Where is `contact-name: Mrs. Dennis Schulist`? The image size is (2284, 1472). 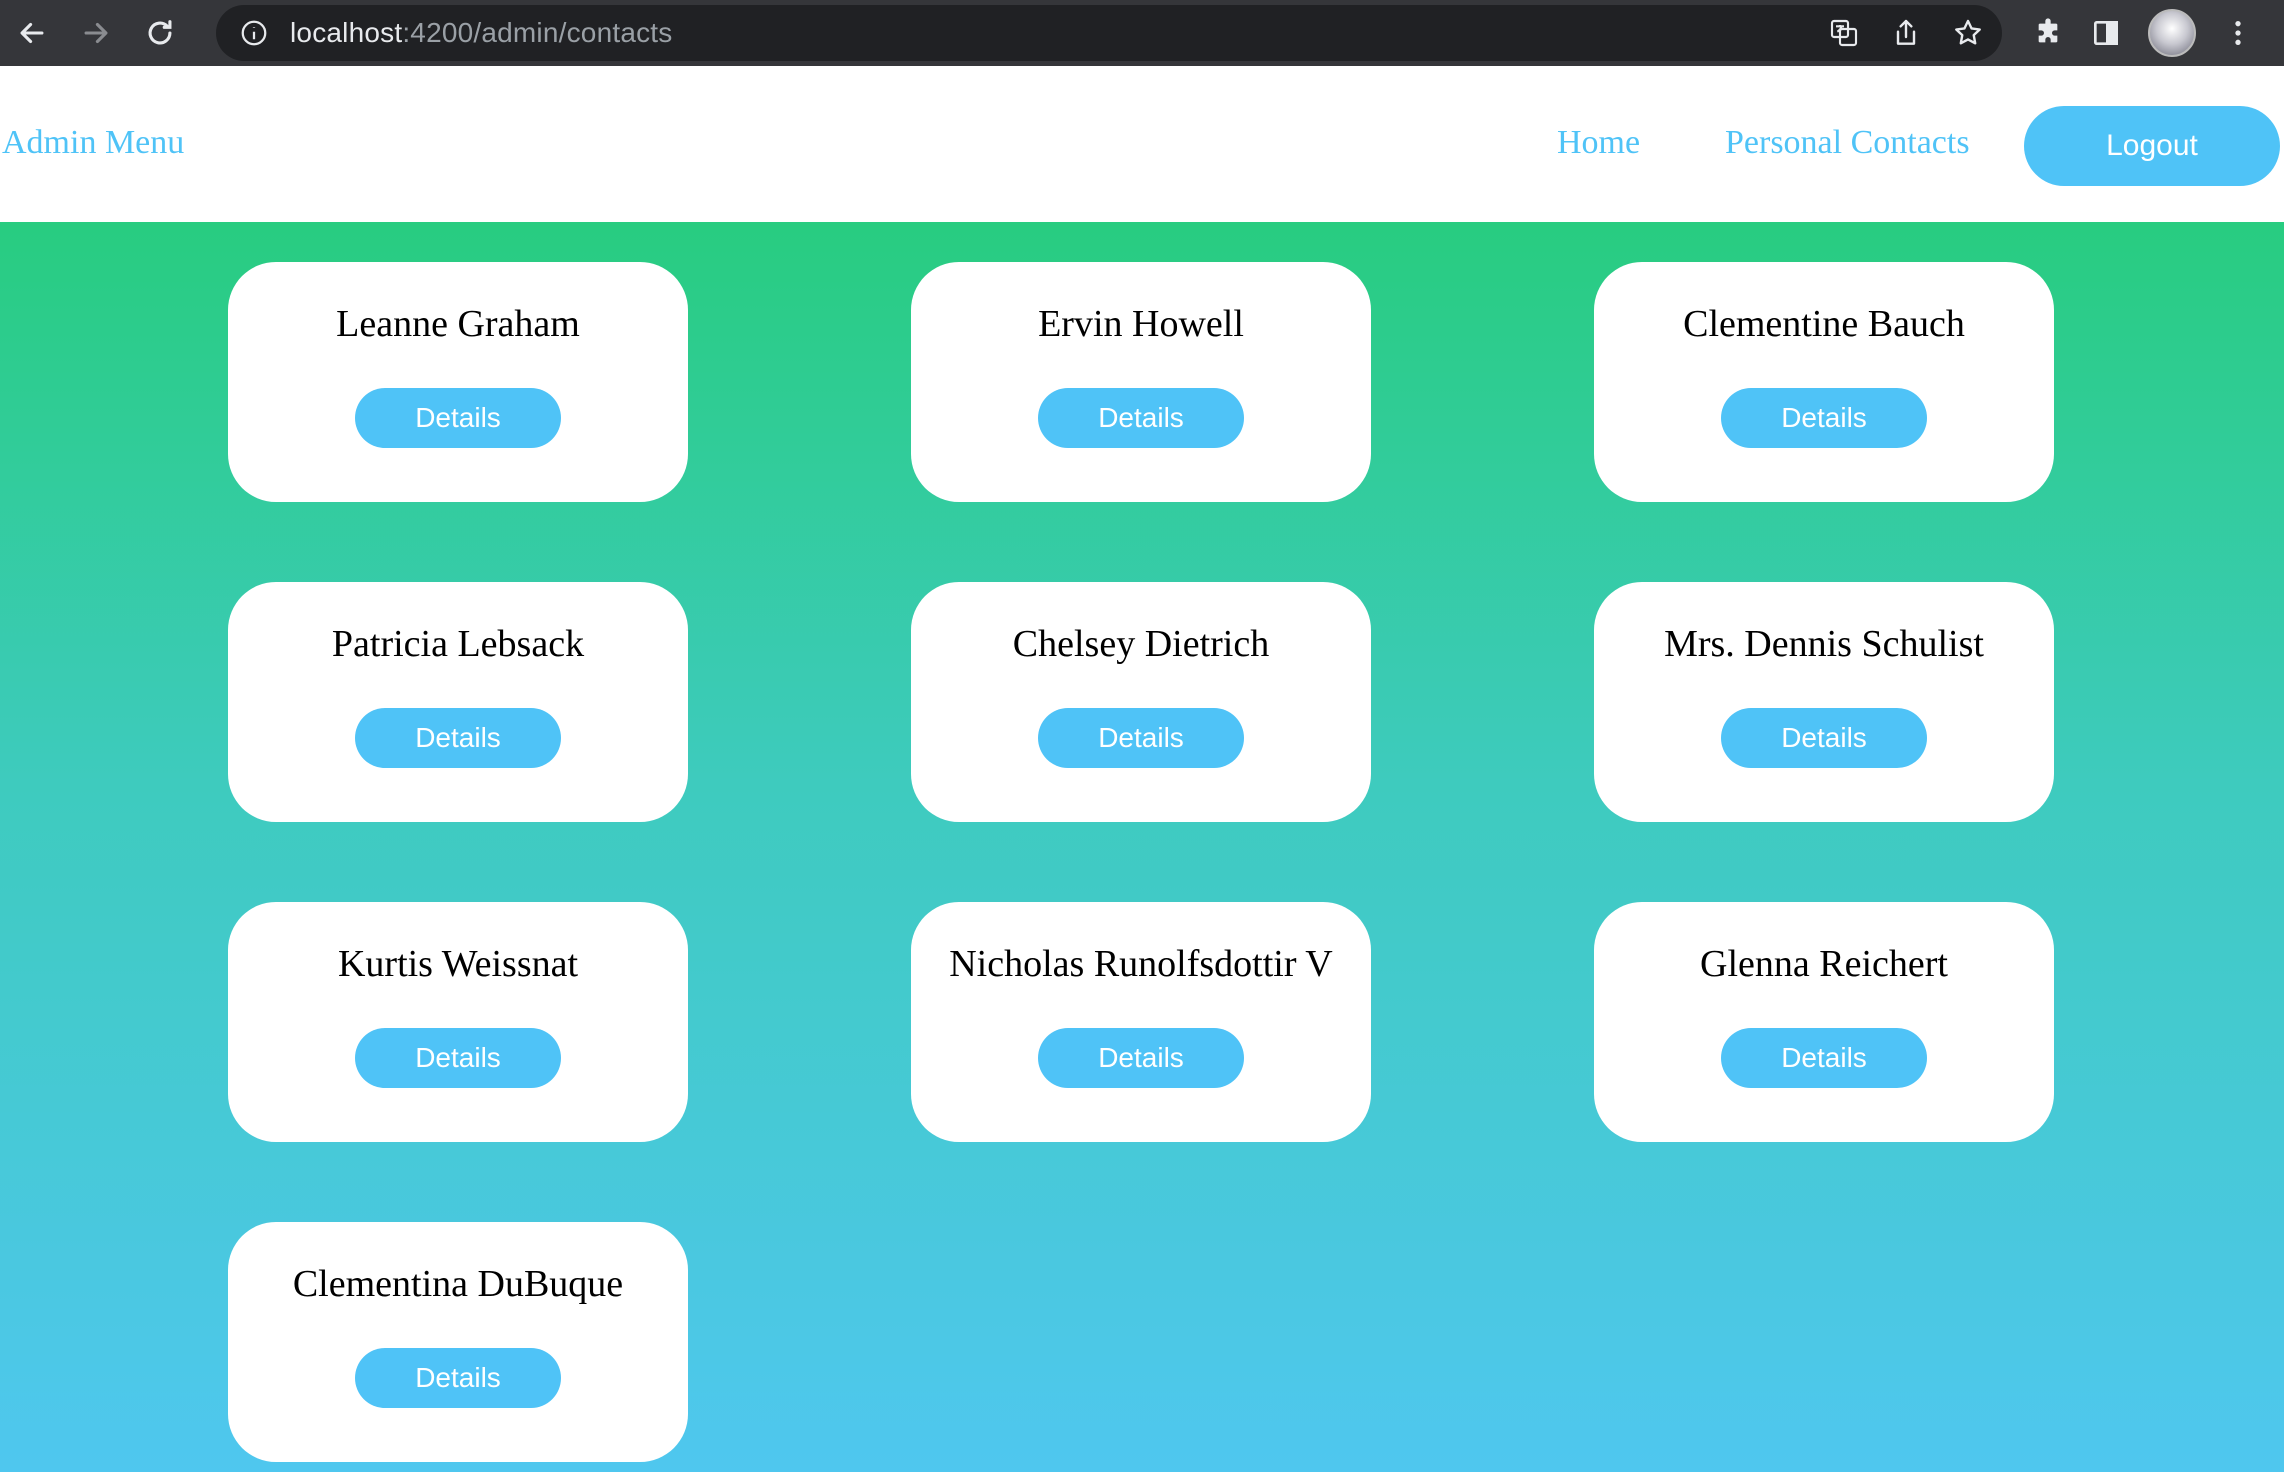 contact-name: Mrs. Dennis Schulist is located at coordinates (1824, 644).